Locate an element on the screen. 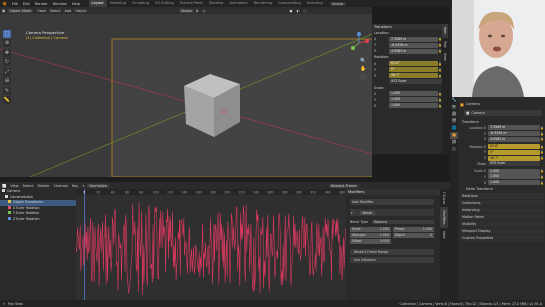 The height and width of the screenshot is (307, 545). rotation-x-field: 63.6° is located at coordinates (413, 64).